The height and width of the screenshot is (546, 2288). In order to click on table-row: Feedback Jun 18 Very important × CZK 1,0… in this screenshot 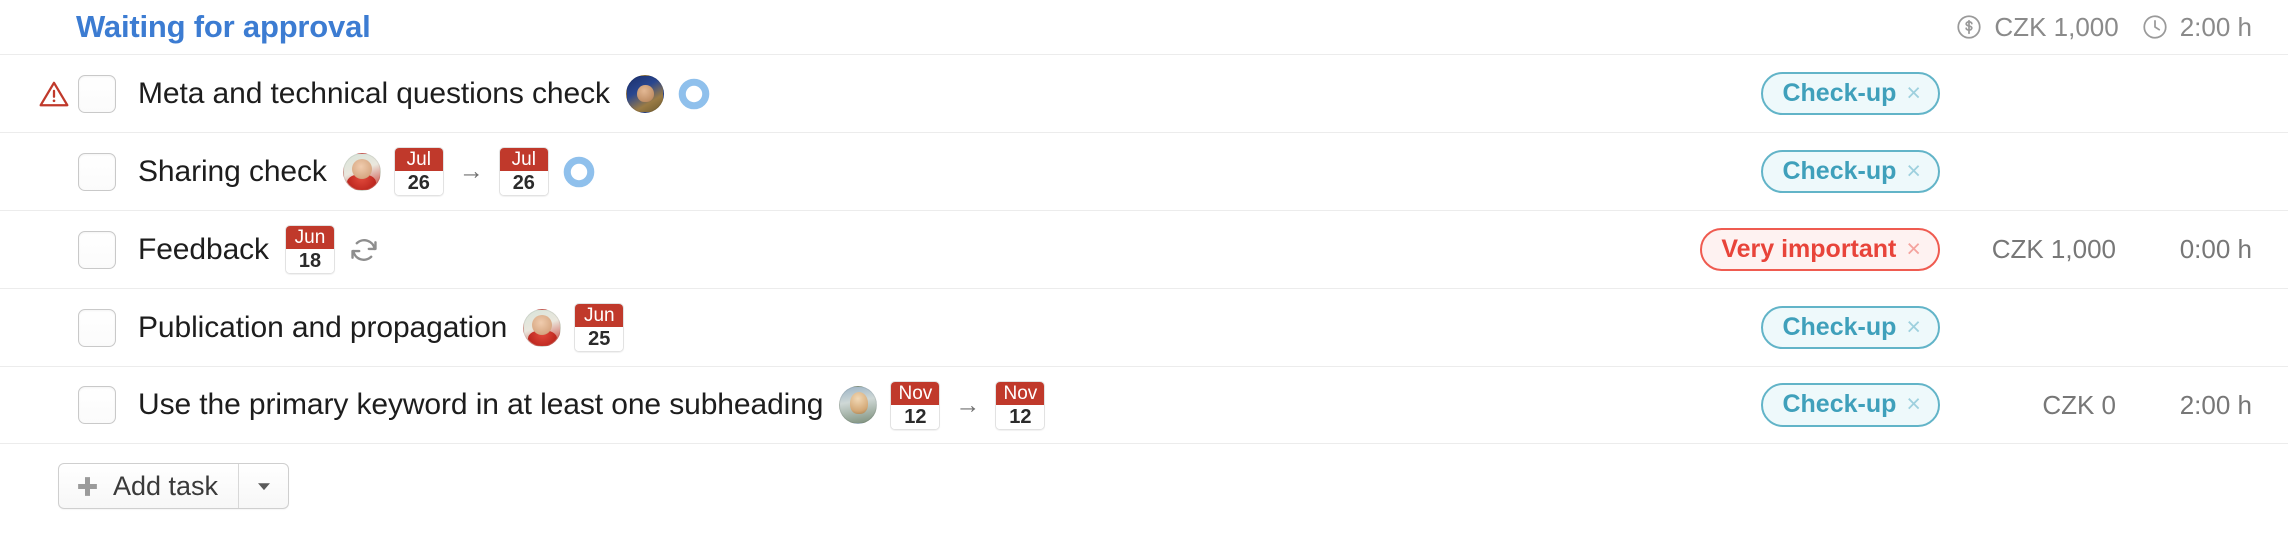, I will do `click(1144, 249)`.